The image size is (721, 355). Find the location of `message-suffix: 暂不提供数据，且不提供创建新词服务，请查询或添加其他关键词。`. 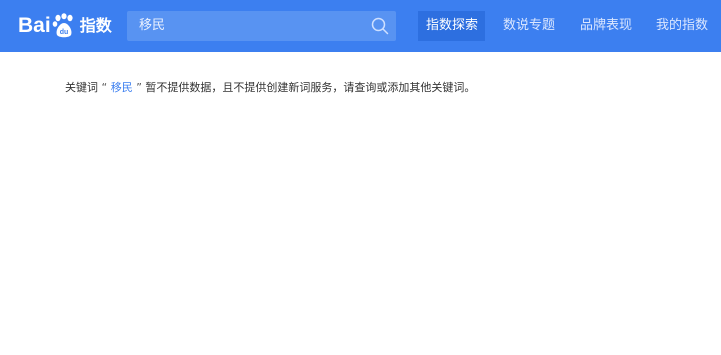

message-suffix: 暂不提供数据，且不提供创建新词服务，请查询或添加其他关键词。 is located at coordinates (310, 87).